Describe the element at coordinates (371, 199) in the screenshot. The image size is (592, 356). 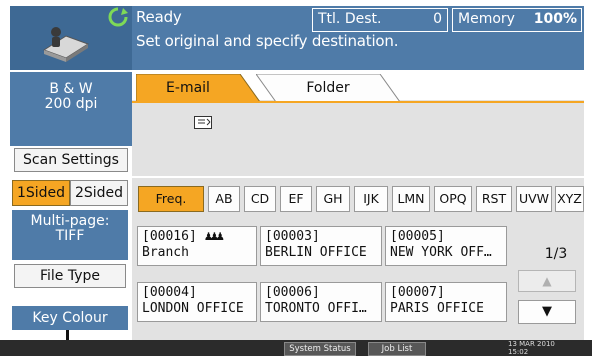
I see `index-tab-ijk: IJK` at that location.